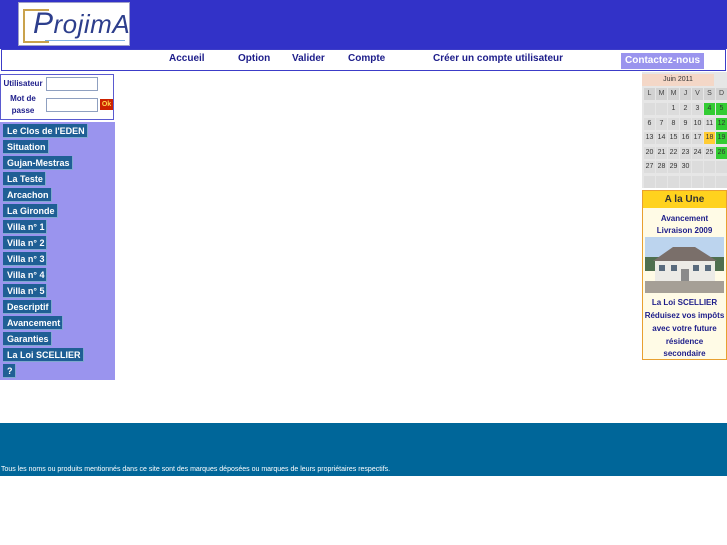 This screenshot has height=545, width=727. I want to click on menu-item-loi-scellier: La Loi SCELLIER, so click(43, 355).